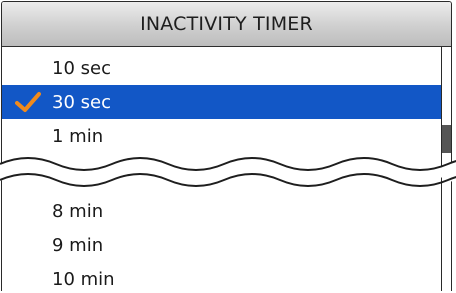  Describe the element at coordinates (78, 245) in the screenshot. I see `option-label: 9 min` at that location.